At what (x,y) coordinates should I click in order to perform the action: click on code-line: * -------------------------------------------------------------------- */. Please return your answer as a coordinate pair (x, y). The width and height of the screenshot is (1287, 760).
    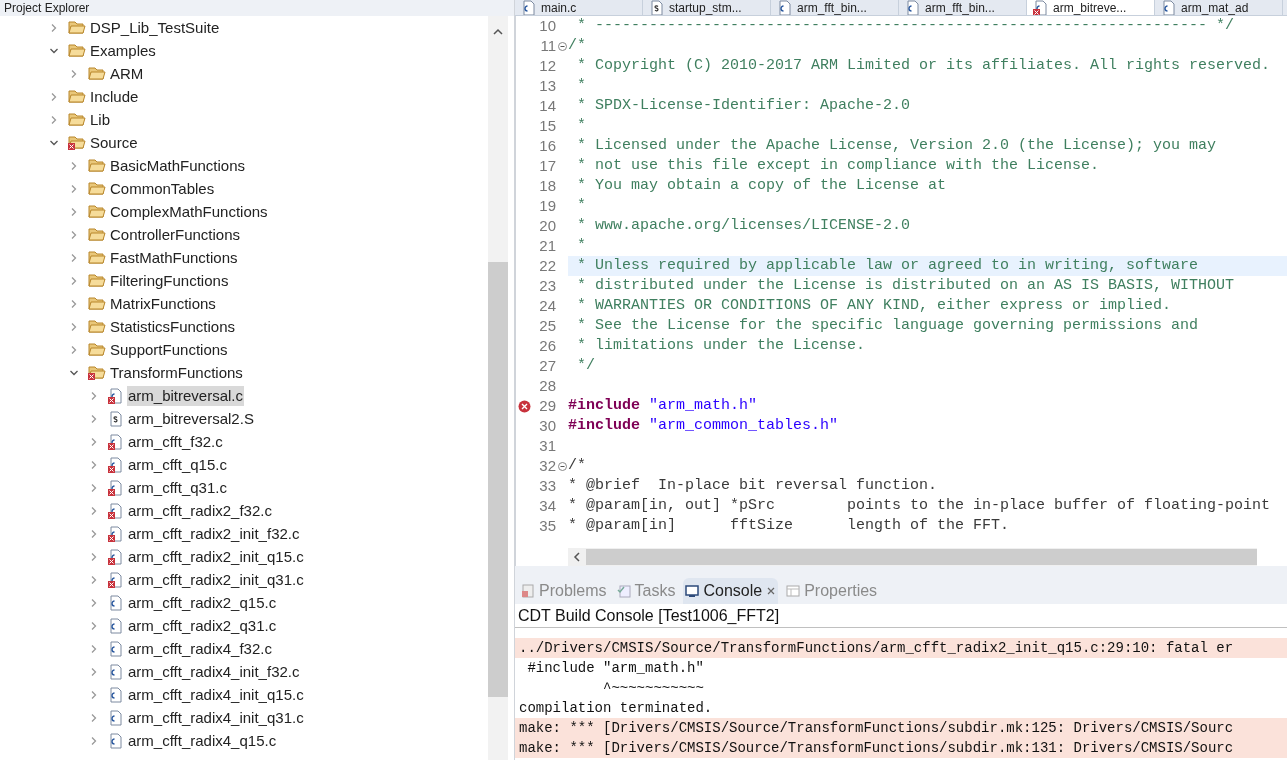
    Looking at the image, I should click on (905, 26).